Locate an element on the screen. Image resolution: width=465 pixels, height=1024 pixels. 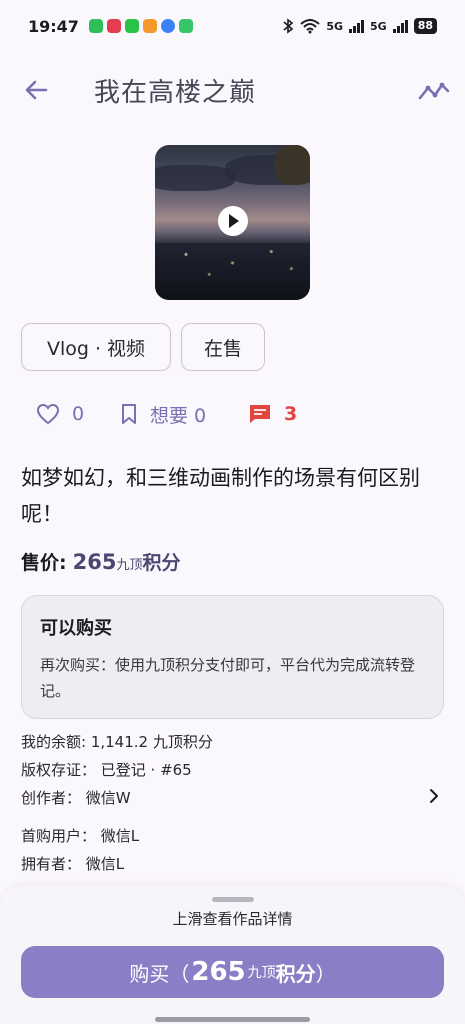
card-body: 再次购买：使用九顶积分支付即可，平台代为完成流转登记。 is located at coordinates (228, 678).